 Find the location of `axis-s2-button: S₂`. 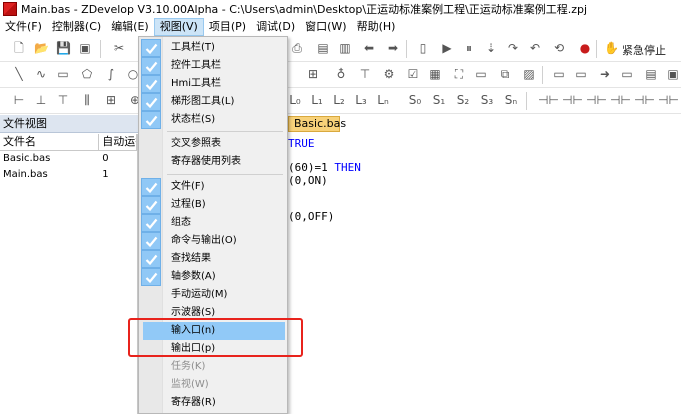

axis-s2-button: S₂ is located at coordinates (463, 100).